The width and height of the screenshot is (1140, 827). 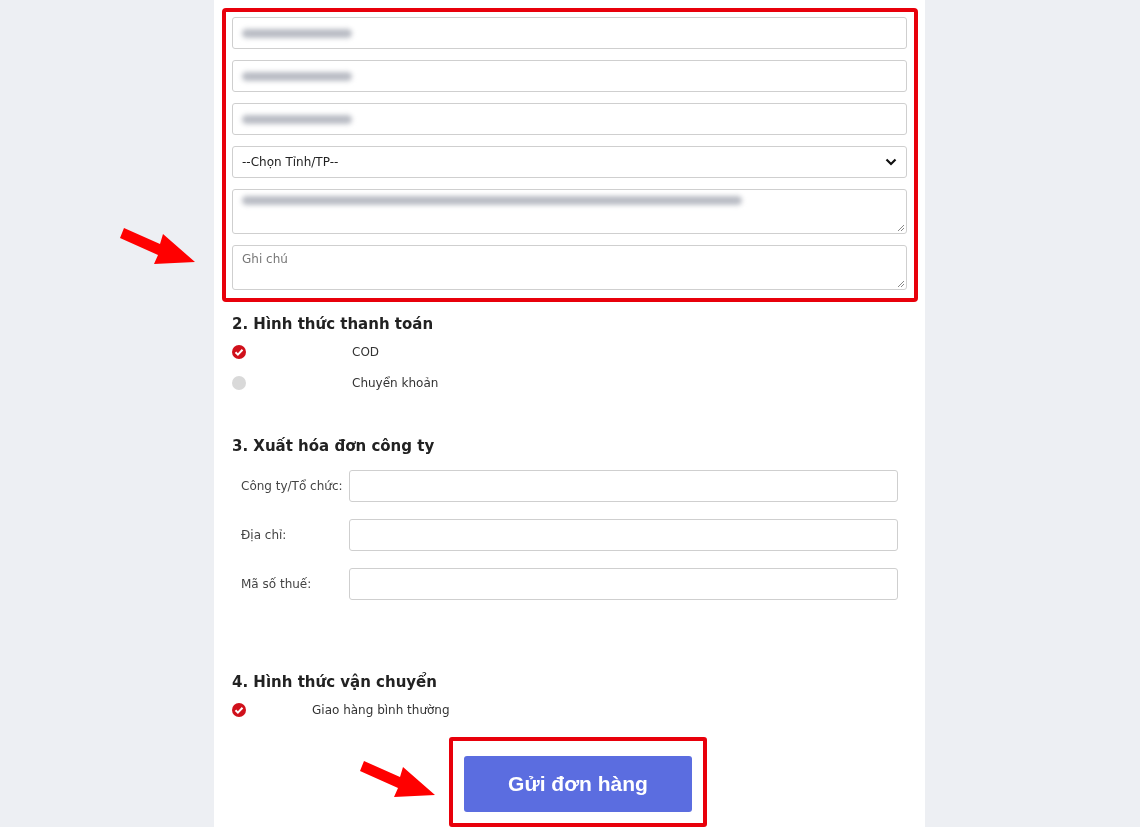 I want to click on text-area, so click(x=569, y=211).